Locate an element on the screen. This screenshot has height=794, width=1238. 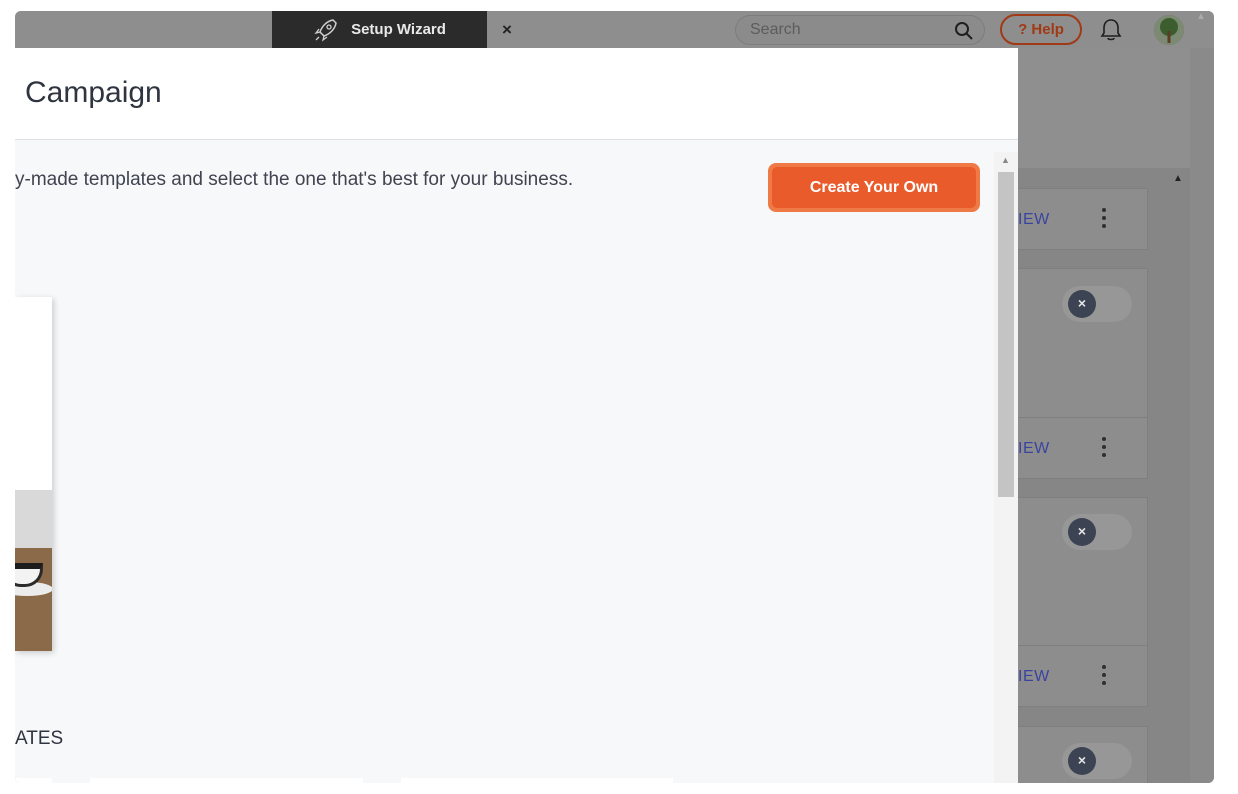
create-your-own-label: Create Your Own is located at coordinates (874, 187).